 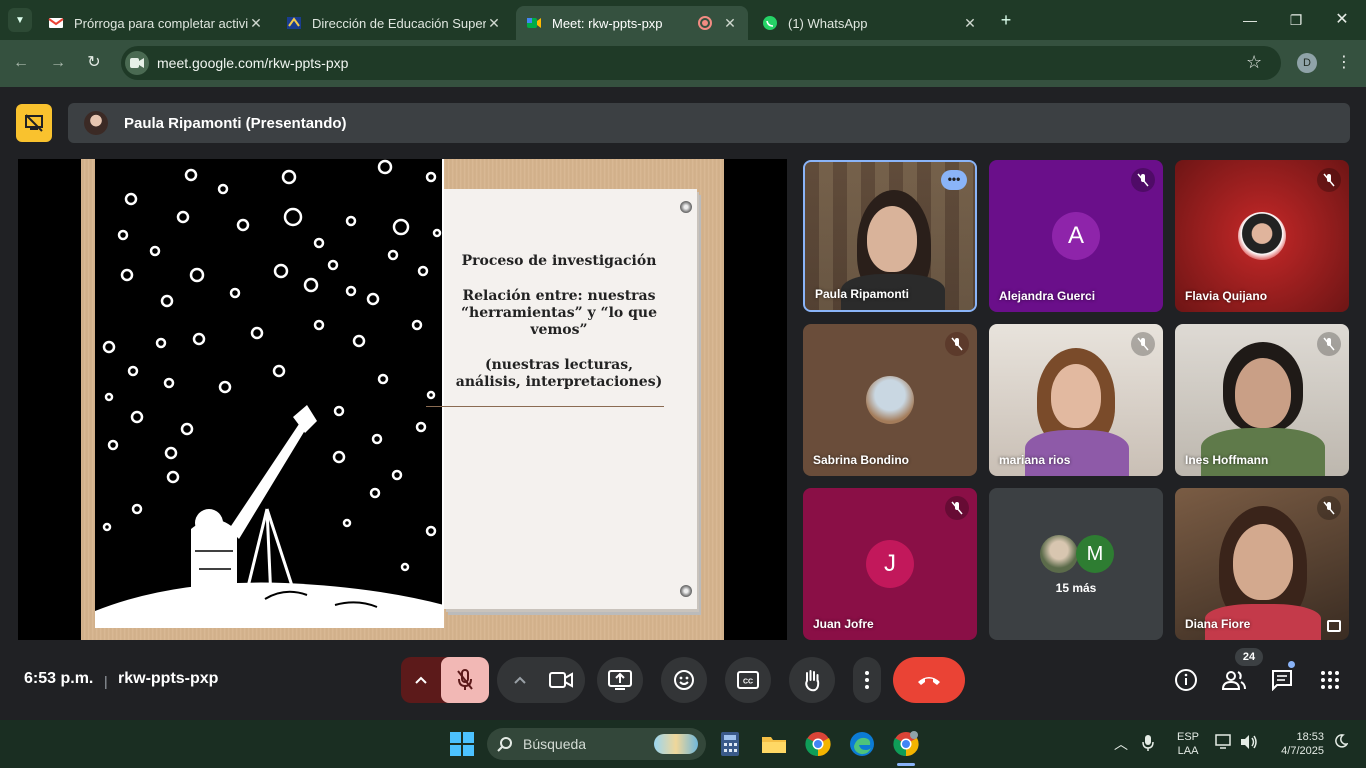 I want to click on participant-name: Ines Hoffmann, so click(x=1227, y=460).